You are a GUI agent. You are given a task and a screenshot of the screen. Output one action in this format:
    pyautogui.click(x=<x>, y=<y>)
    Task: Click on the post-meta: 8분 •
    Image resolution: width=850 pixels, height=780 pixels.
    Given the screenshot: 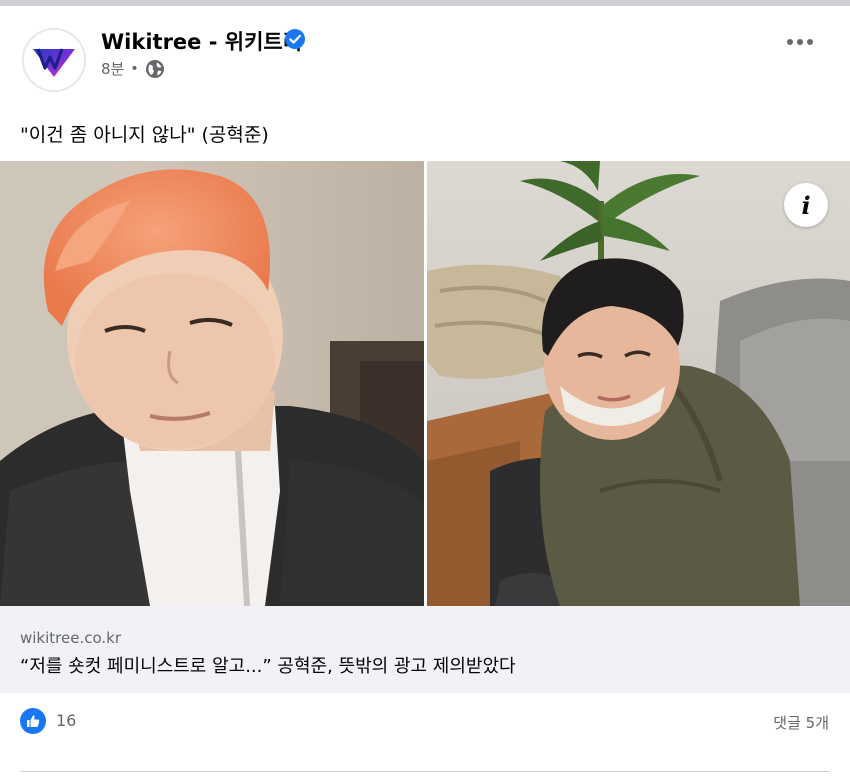 What is the action you would take?
    pyautogui.click(x=133, y=68)
    